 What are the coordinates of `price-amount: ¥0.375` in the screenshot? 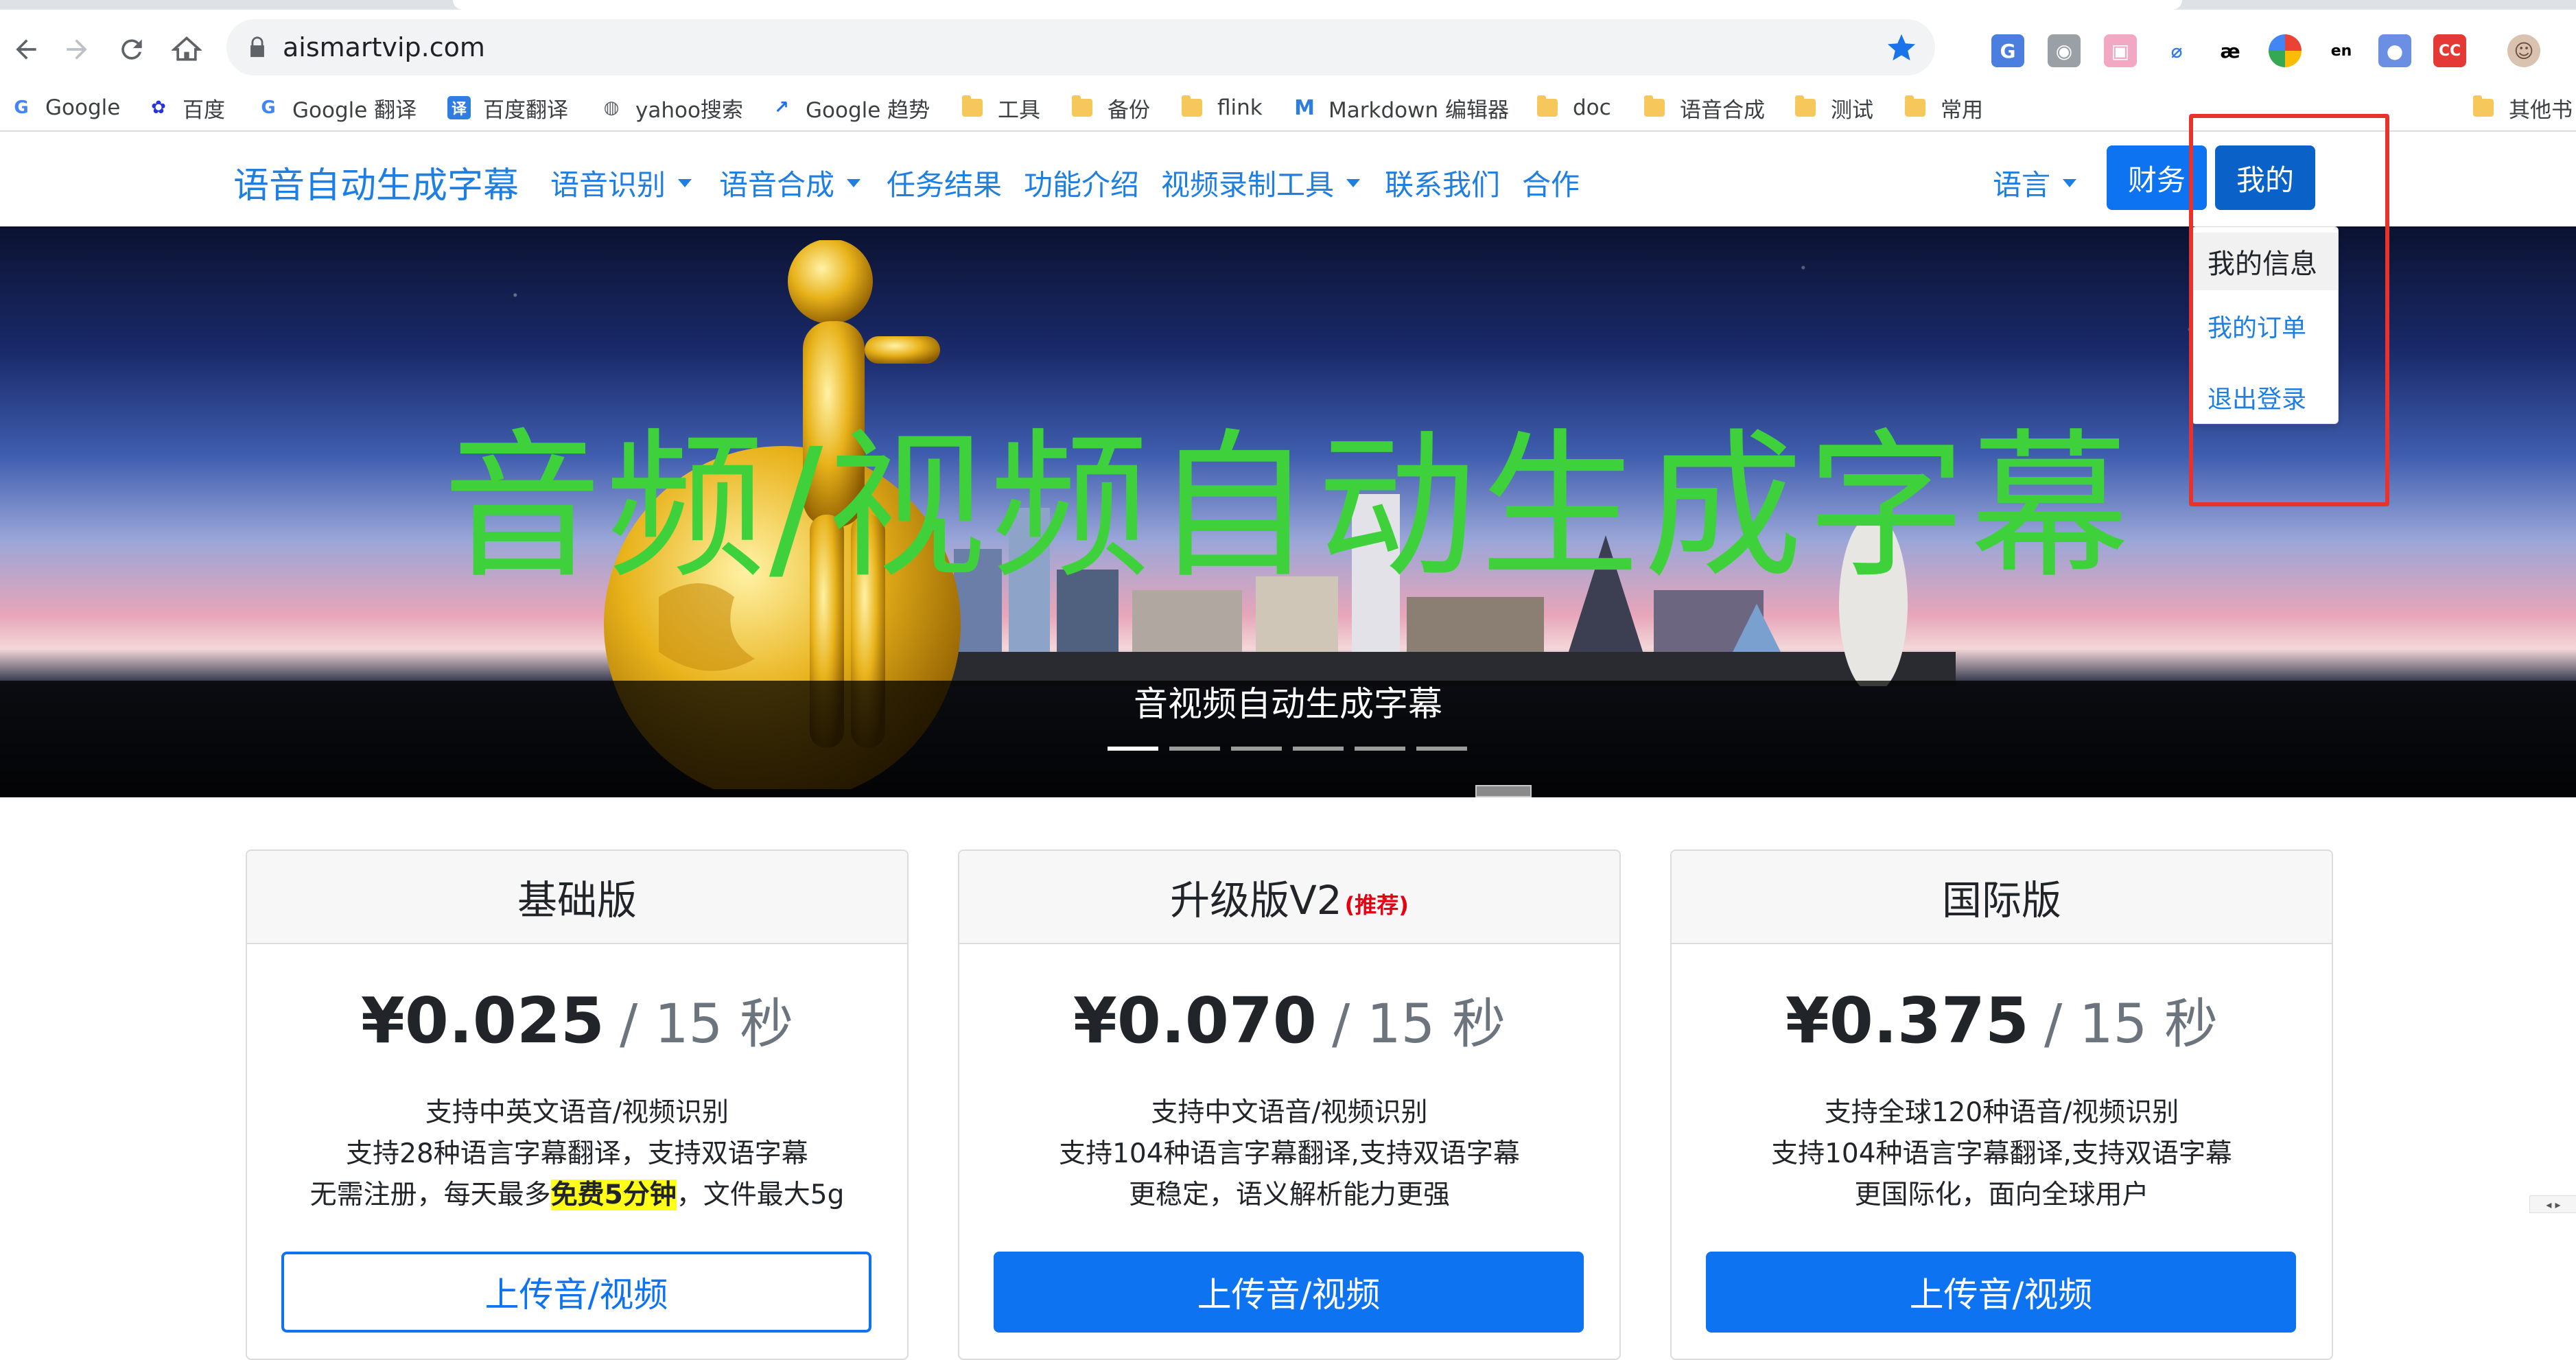 It's located at (1907, 1020).